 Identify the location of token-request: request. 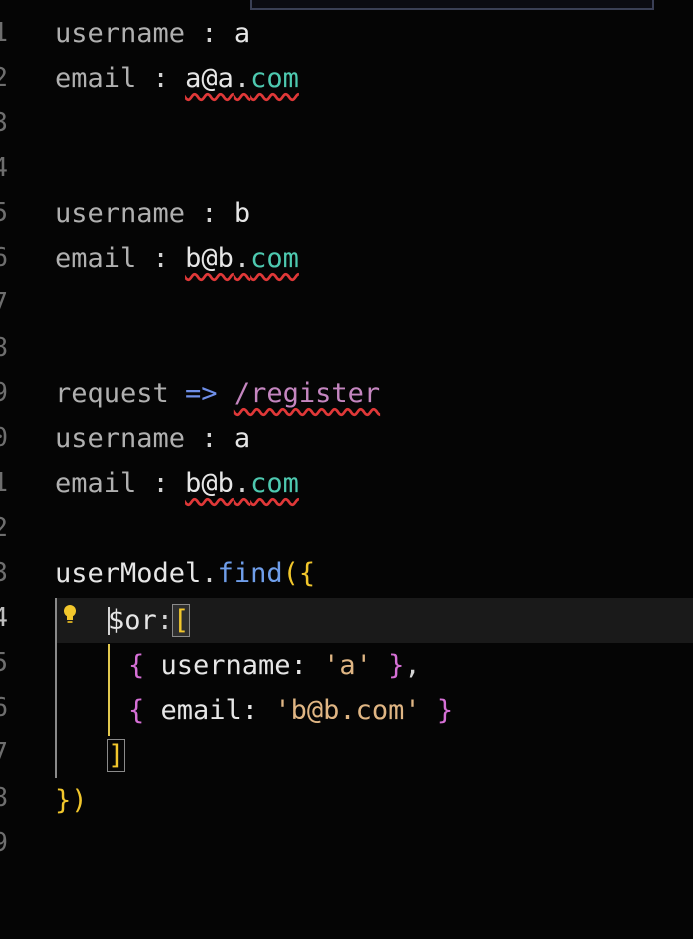
(112, 393).